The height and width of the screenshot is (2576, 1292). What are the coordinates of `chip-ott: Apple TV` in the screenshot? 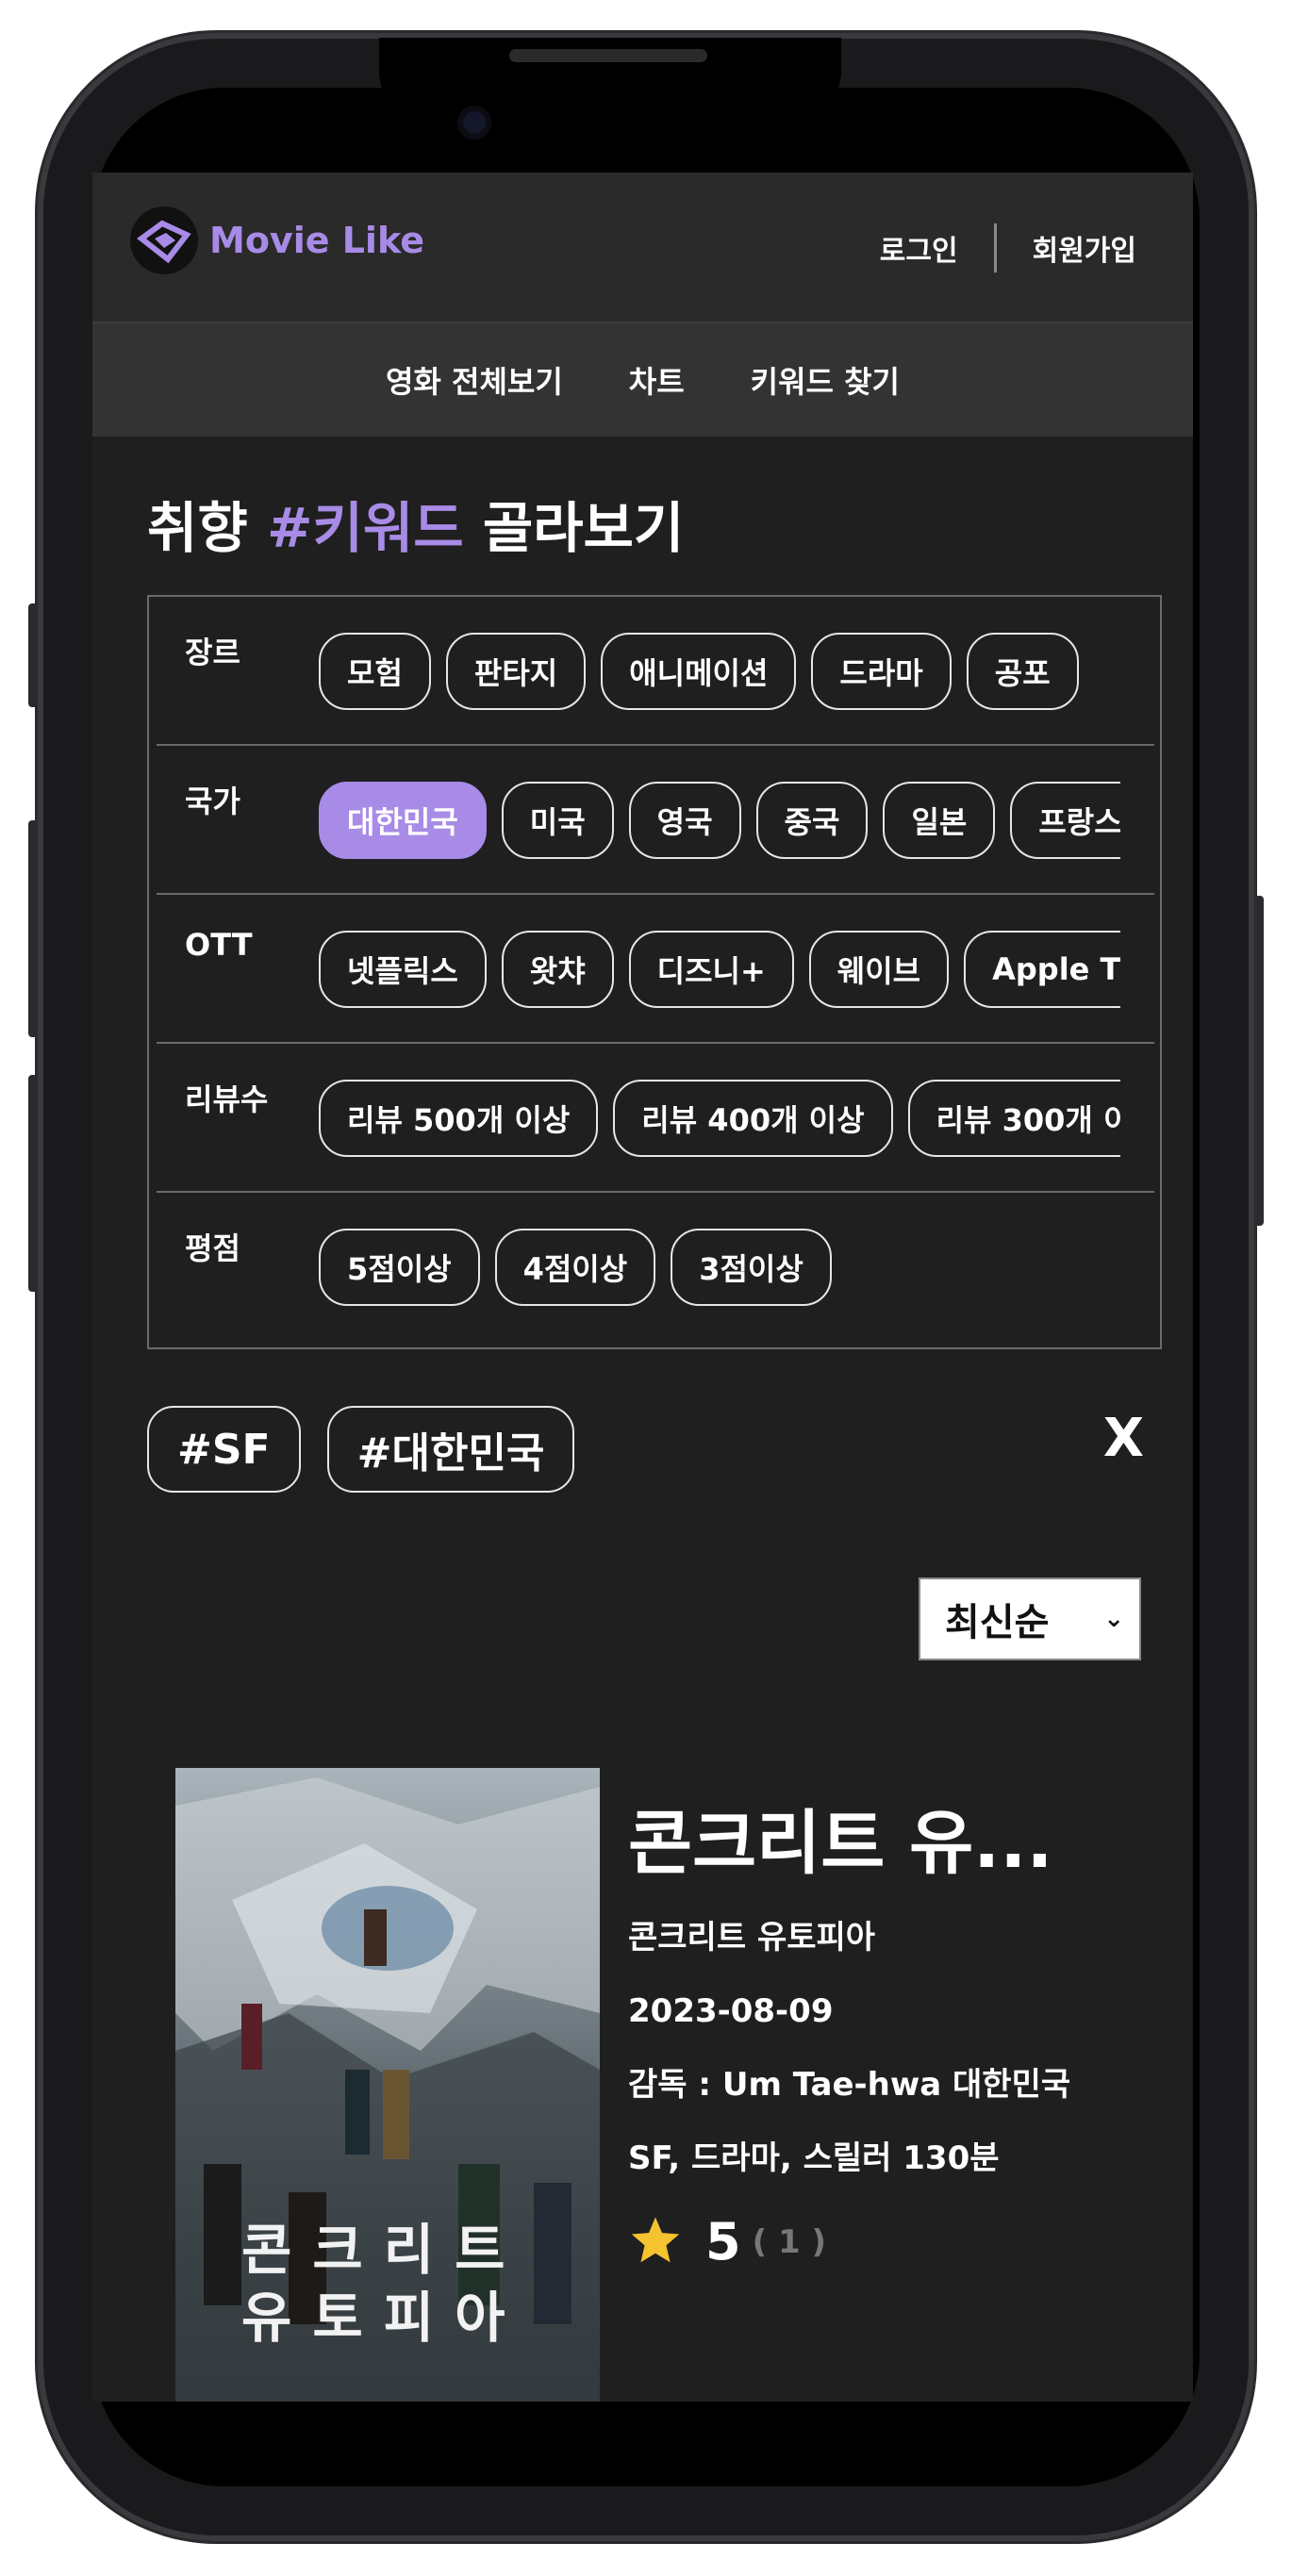 It's located at (1042, 969).